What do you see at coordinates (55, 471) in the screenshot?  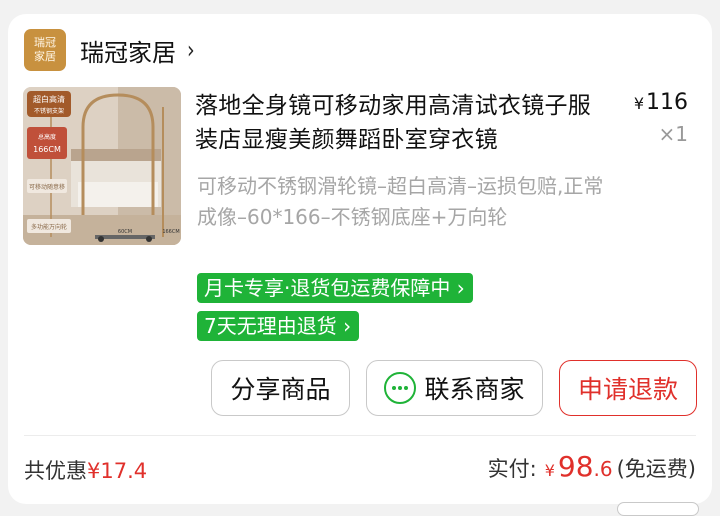 I see `discount-label: 共优惠` at bounding box center [55, 471].